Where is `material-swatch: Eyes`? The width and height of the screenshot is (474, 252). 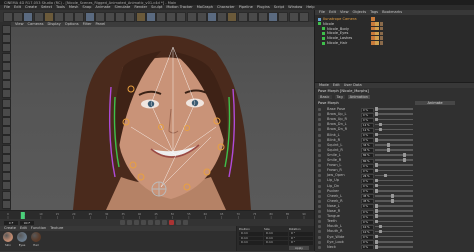
material-swatch: Eyes is located at coordinates (22, 241).